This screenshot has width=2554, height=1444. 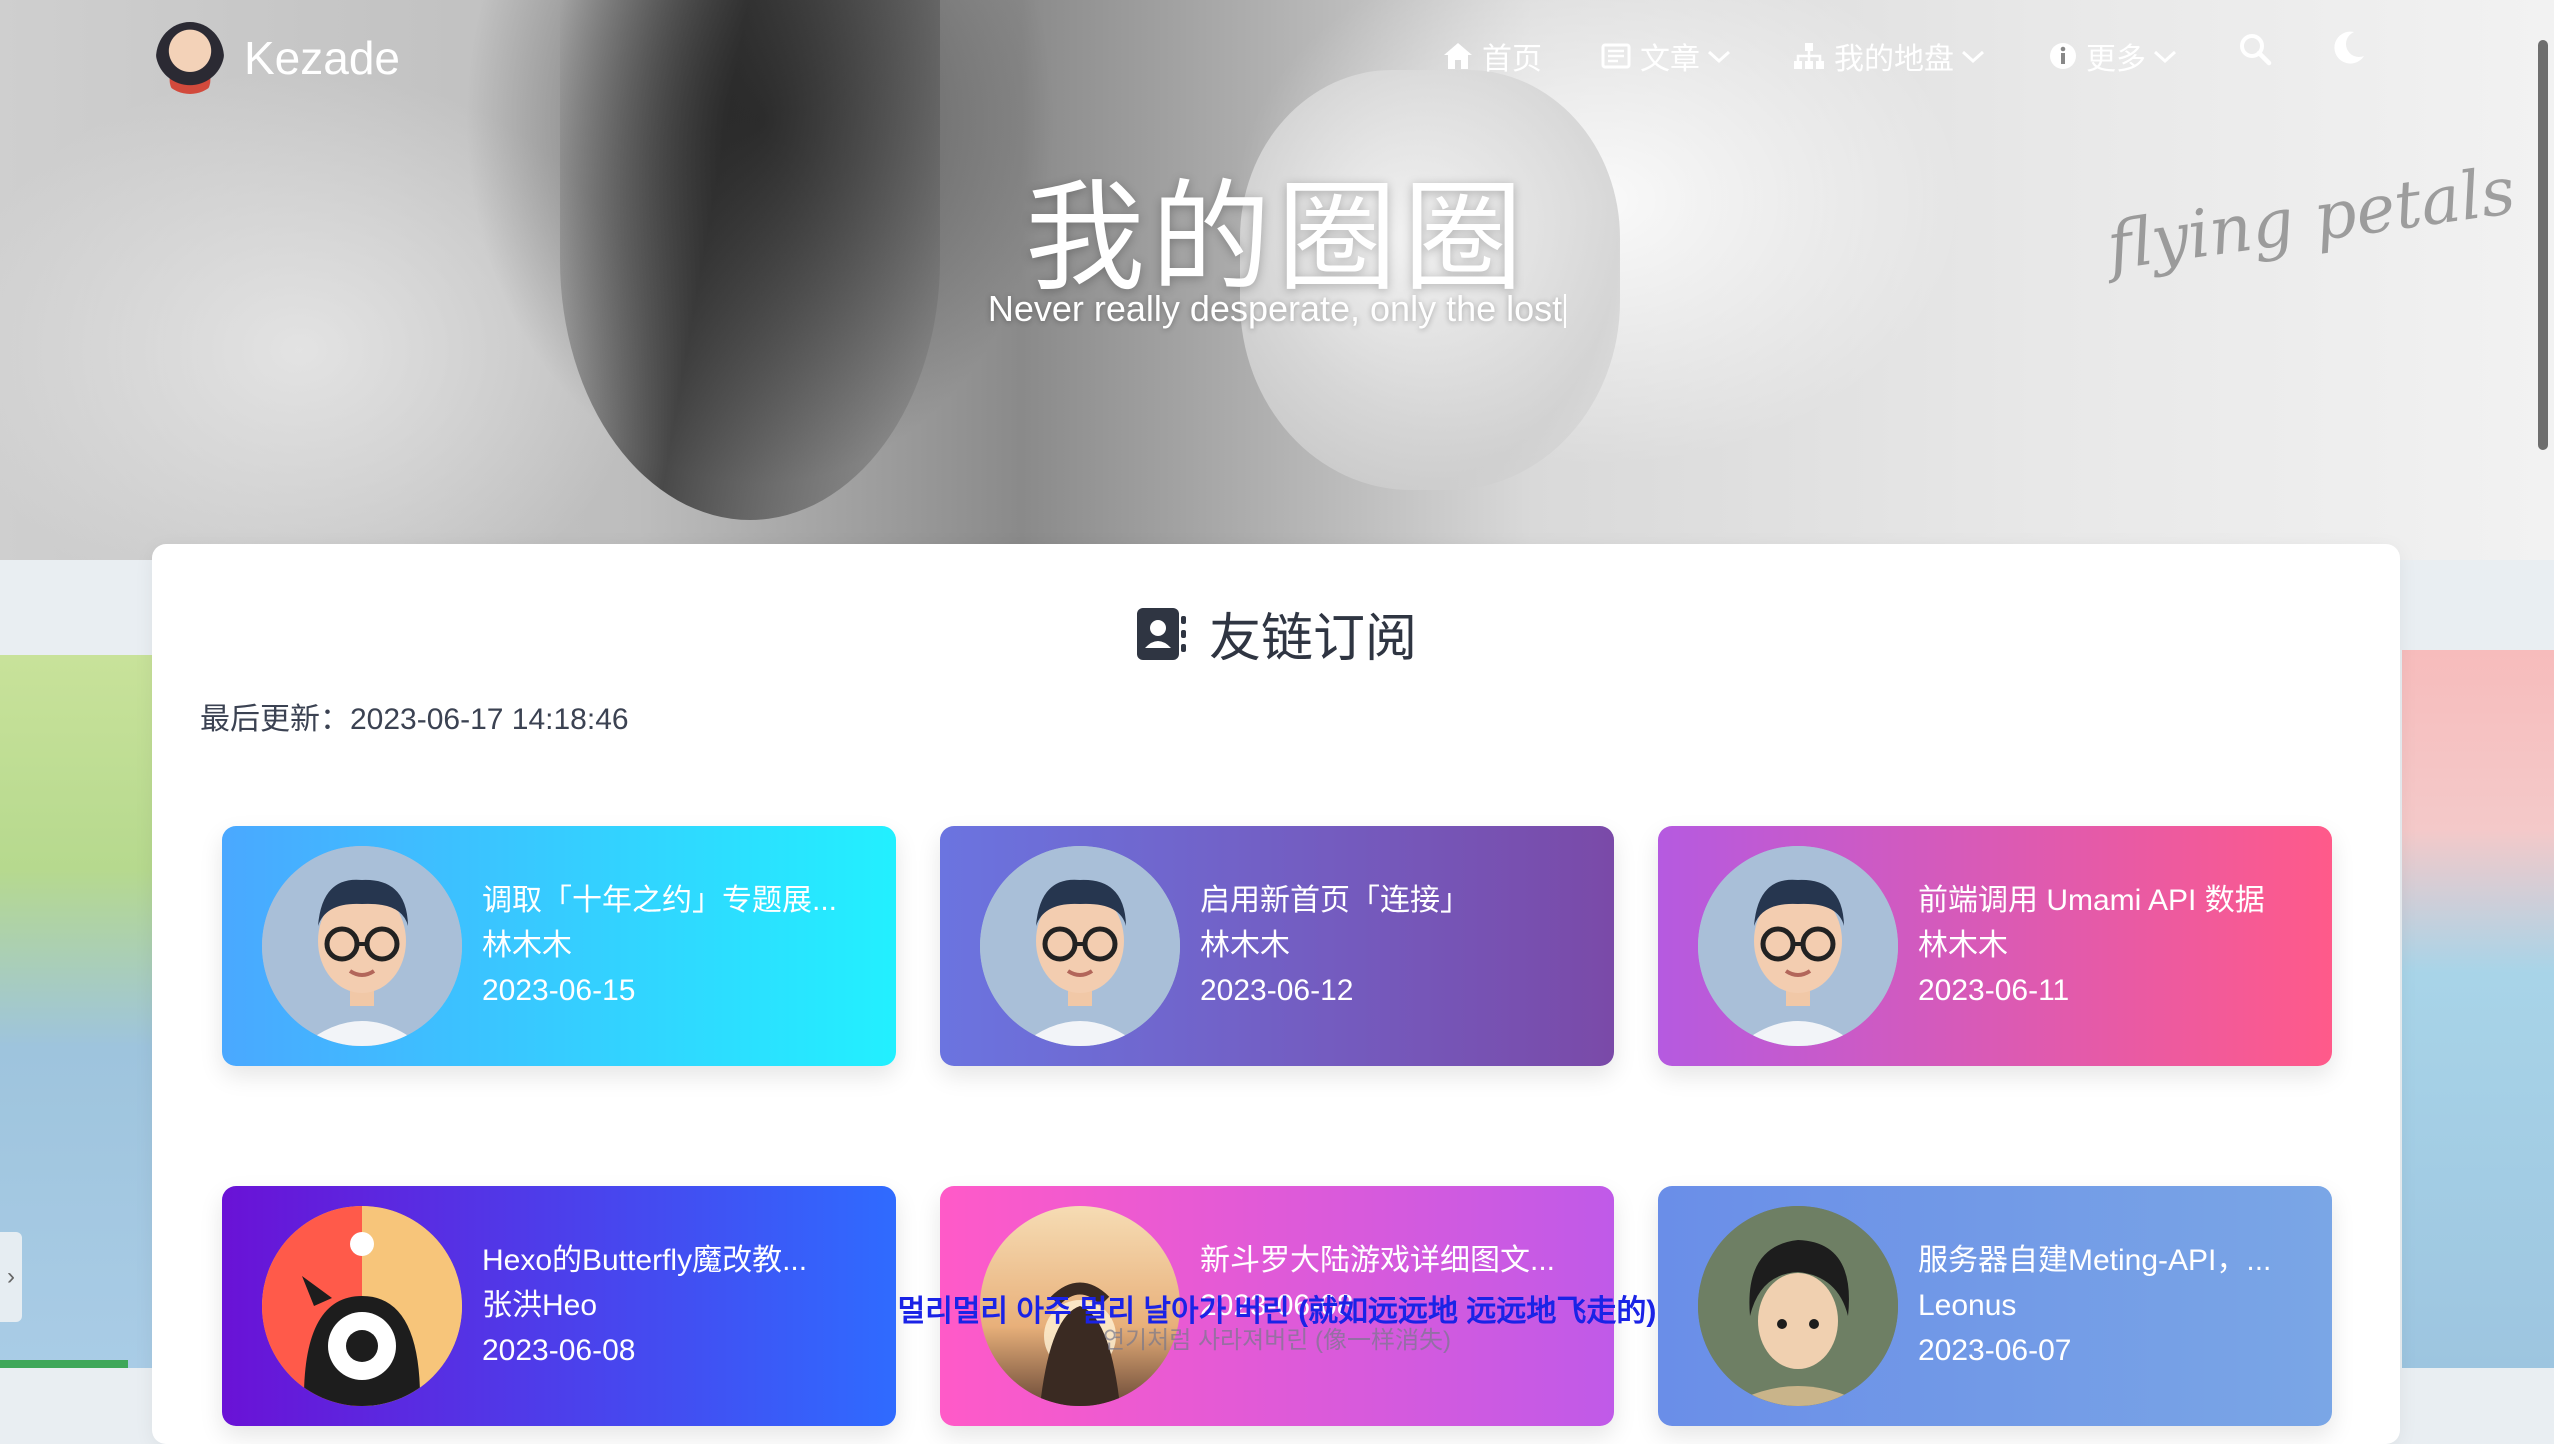 What do you see at coordinates (1277, 55) in the screenshot?
I see `top-nav: Kezade 首页 文章 我的地盘 更多` at bounding box center [1277, 55].